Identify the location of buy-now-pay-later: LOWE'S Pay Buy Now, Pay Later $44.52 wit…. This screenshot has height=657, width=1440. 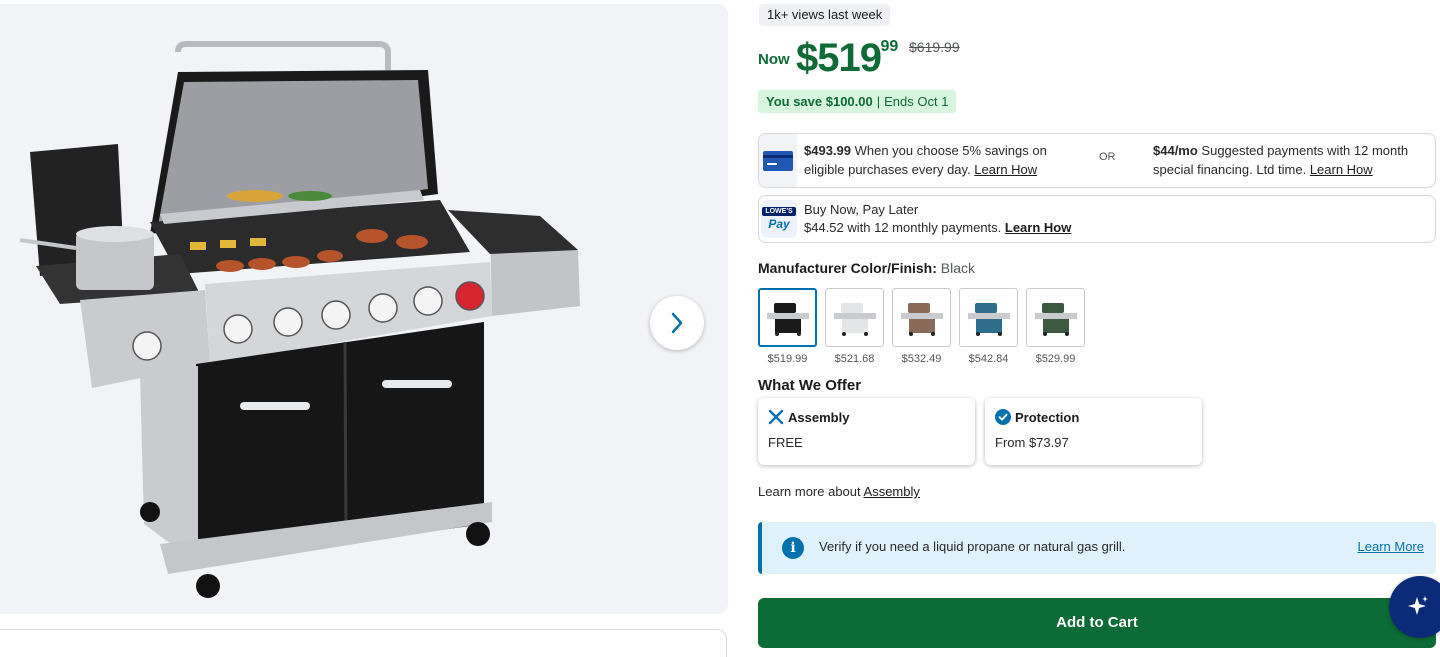
(1097, 219).